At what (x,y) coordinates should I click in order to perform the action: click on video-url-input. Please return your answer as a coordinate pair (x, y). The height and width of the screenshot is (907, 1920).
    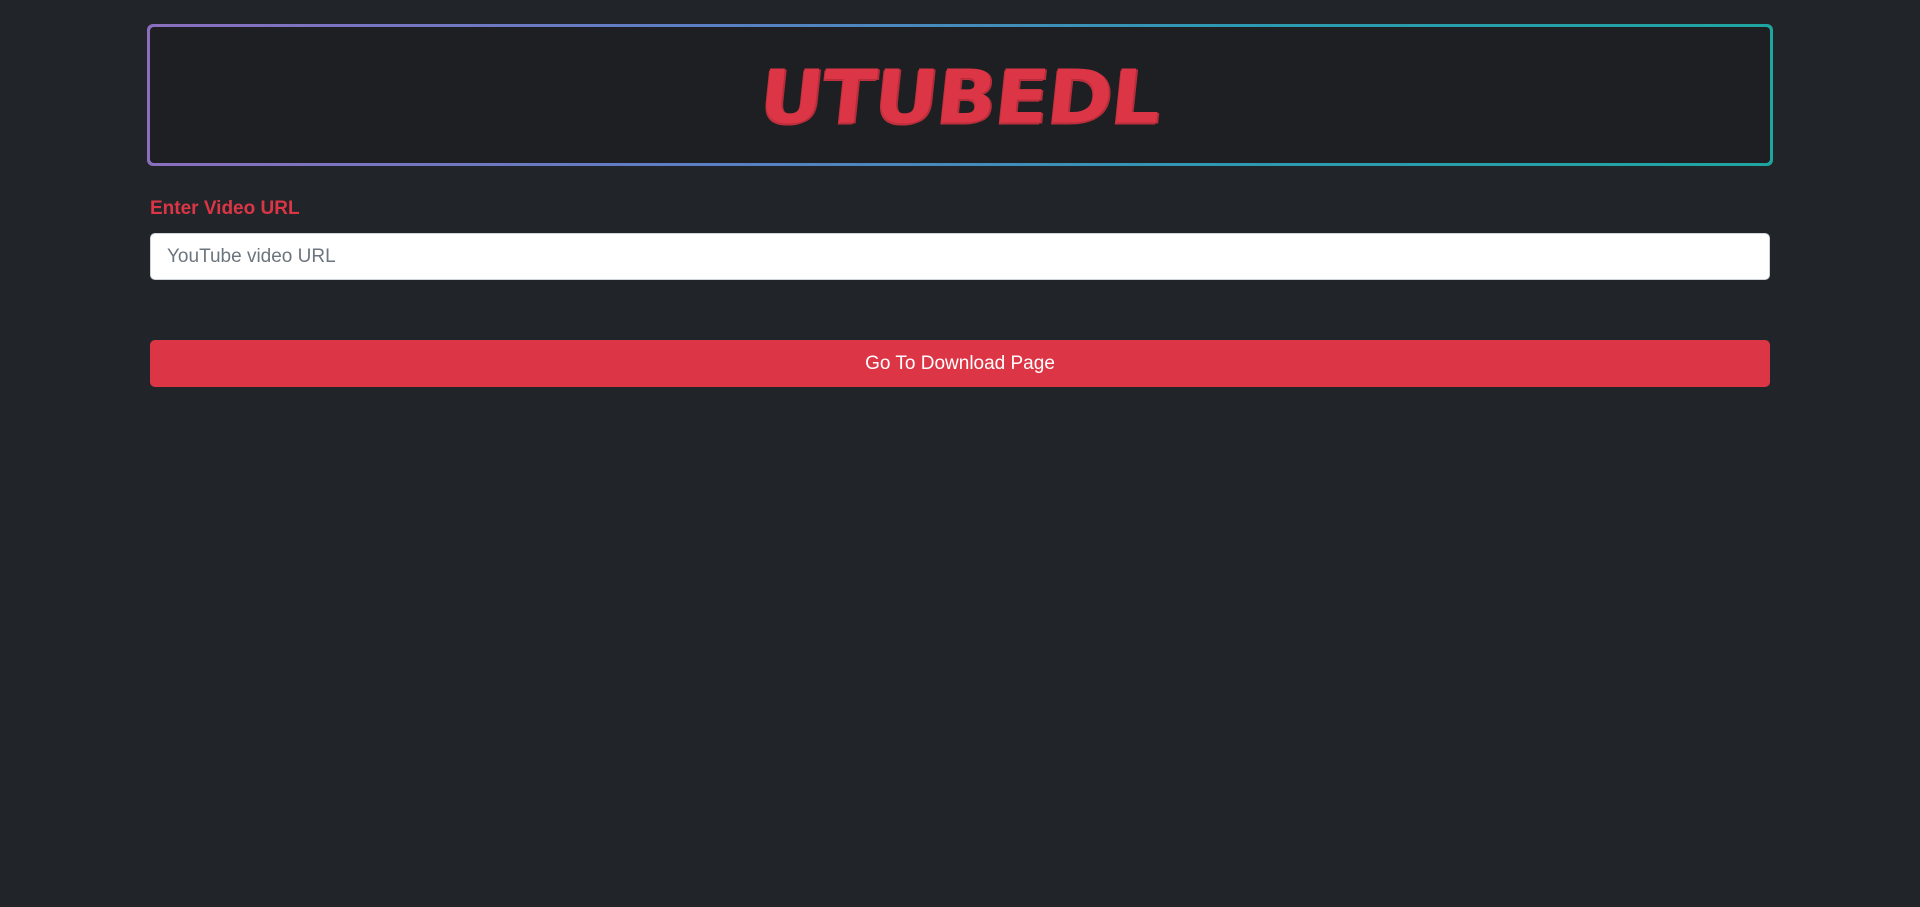
    Looking at the image, I should click on (960, 256).